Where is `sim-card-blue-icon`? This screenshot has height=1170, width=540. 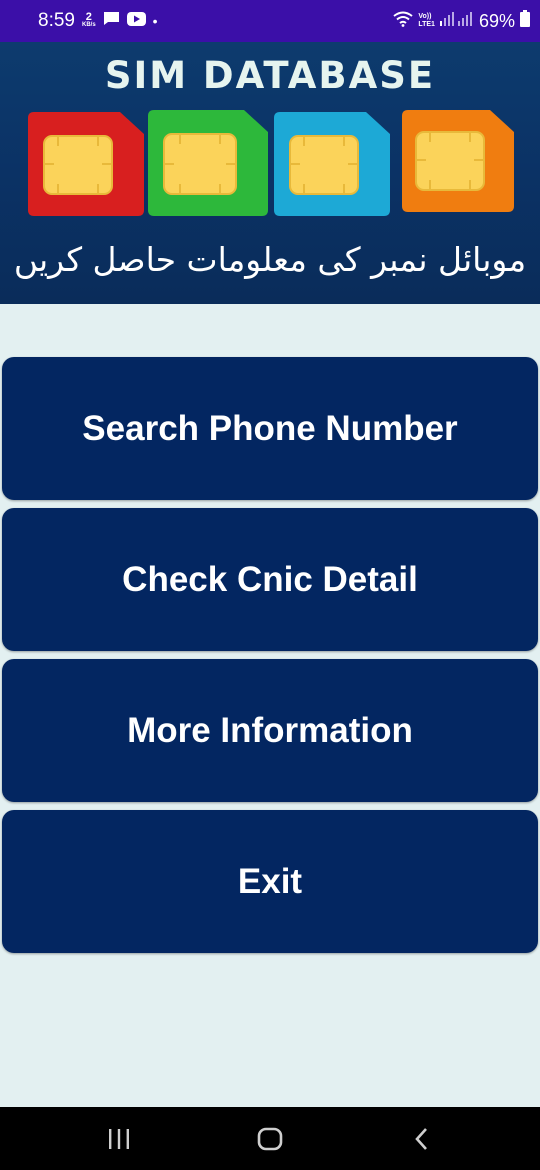 sim-card-blue-icon is located at coordinates (332, 164).